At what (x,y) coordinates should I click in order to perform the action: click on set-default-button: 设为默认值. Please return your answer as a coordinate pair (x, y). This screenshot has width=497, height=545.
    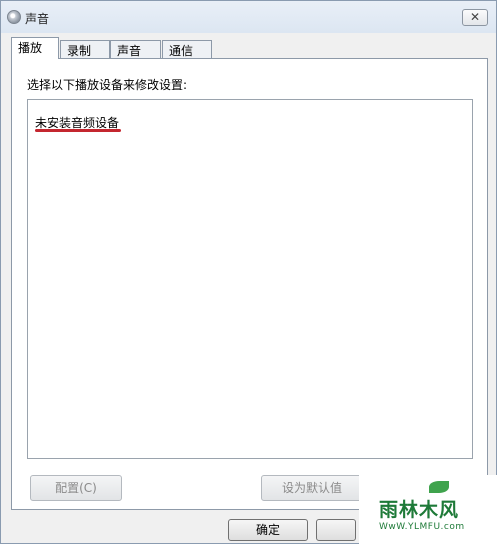
    Looking at the image, I should click on (312, 488).